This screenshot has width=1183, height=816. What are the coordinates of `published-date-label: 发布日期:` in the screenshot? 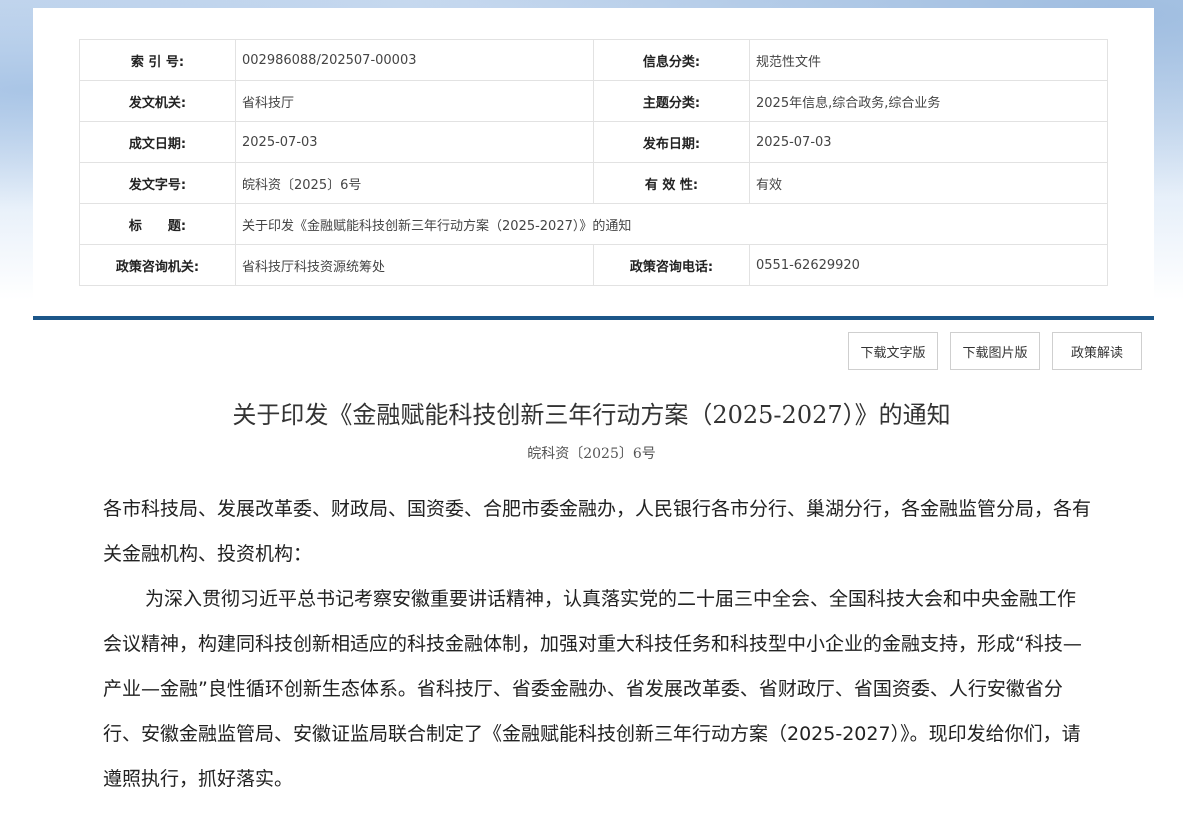 It's located at (671, 142).